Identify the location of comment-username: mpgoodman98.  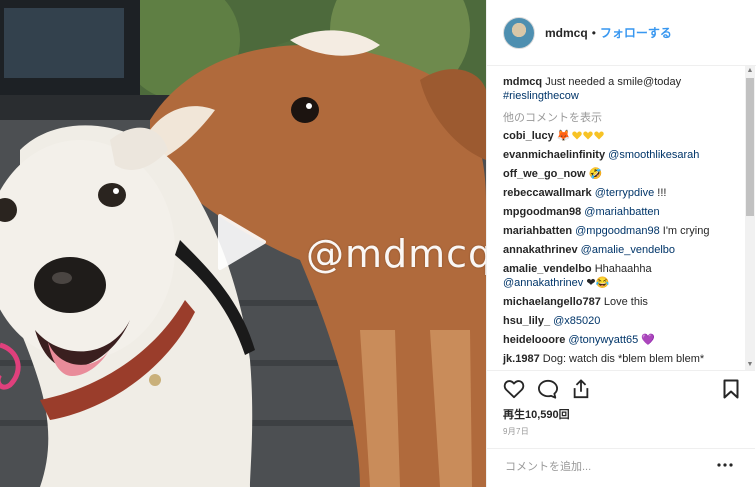
(542, 212).